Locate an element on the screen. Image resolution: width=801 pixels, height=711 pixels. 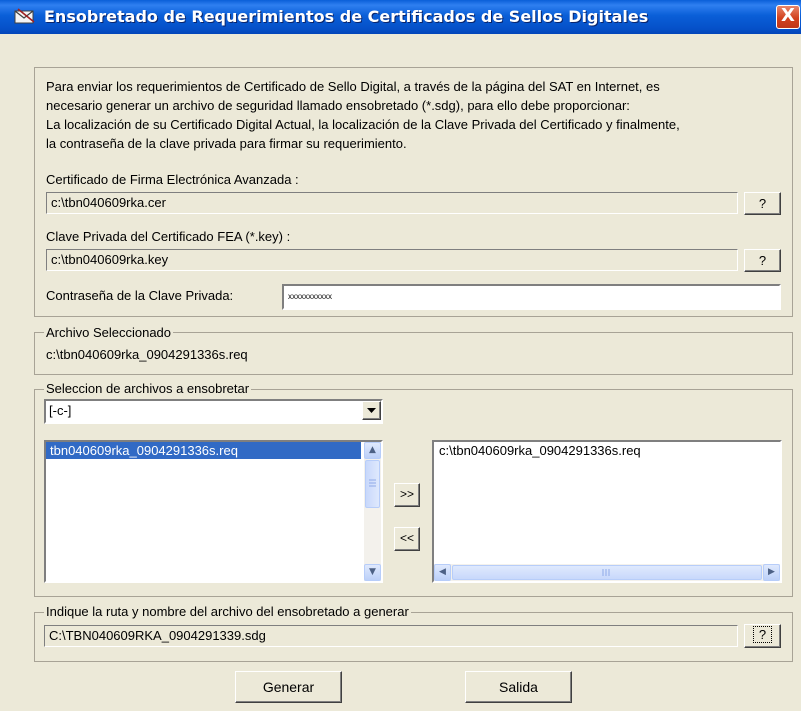
selected-file-legend: Archivo Seleccionado is located at coordinates (109, 332).